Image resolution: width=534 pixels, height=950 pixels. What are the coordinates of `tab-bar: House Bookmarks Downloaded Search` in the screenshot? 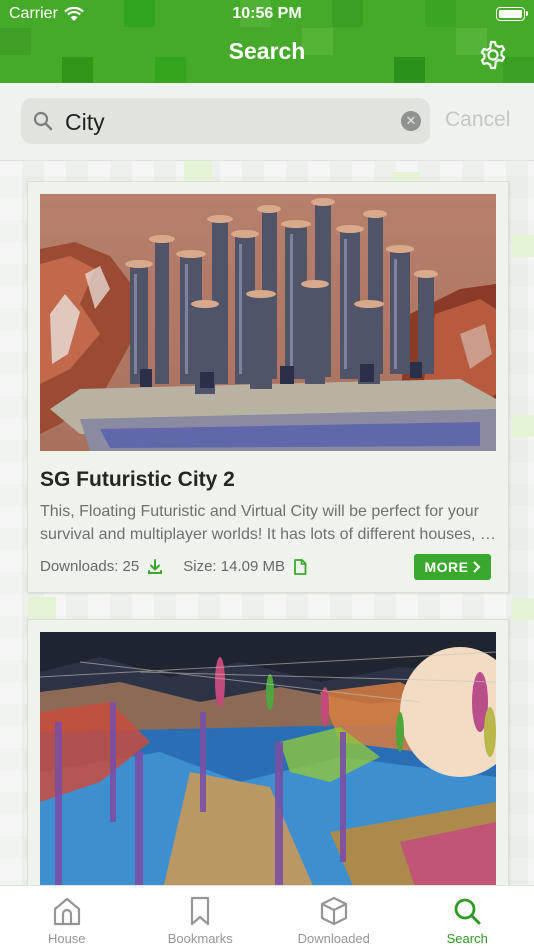 It's located at (267, 917).